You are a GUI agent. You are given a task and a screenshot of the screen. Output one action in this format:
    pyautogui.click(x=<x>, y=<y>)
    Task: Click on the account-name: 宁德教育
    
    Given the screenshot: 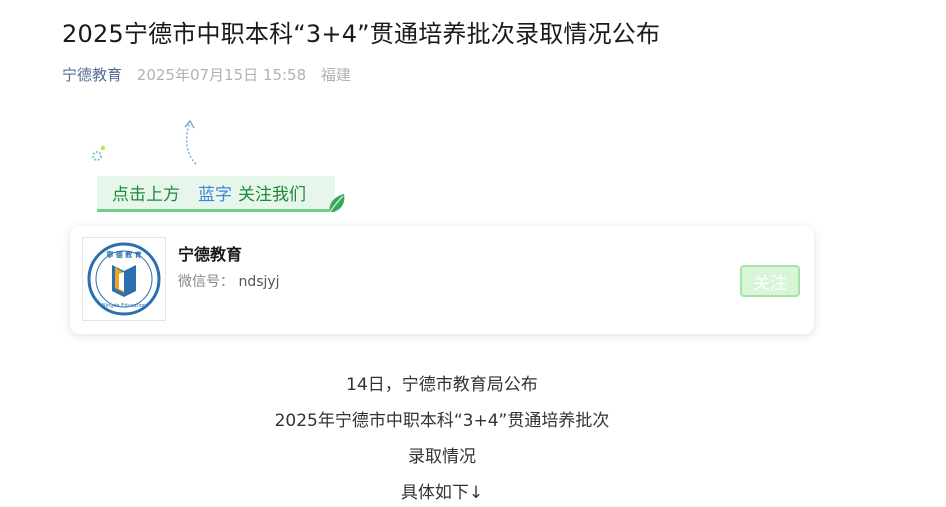 What is the action you would take?
    pyautogui.click(x=210, y=254)
    